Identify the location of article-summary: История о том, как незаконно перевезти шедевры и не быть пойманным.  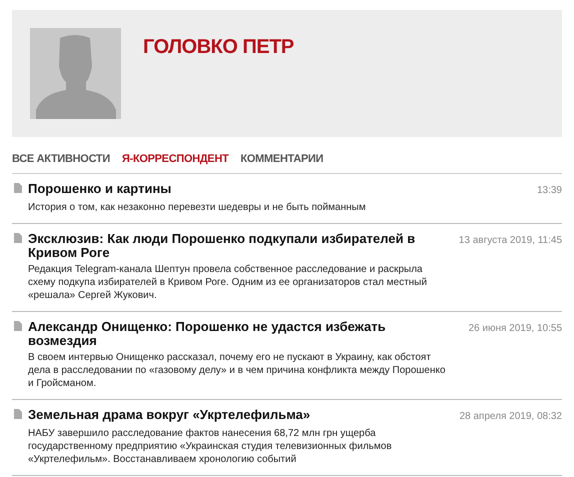
(197, 207).